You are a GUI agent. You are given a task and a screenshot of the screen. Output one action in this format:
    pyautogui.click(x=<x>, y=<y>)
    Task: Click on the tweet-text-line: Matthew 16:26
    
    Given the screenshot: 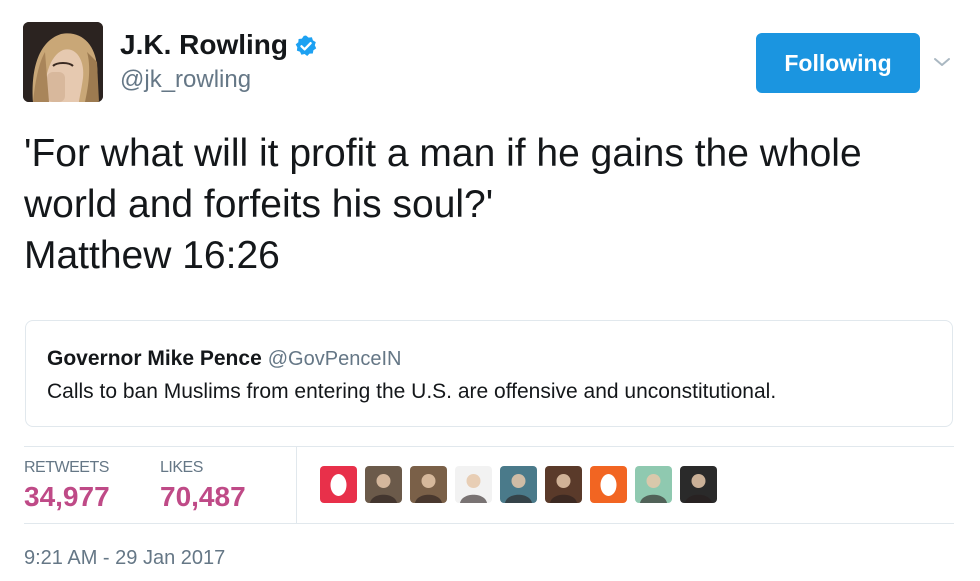 What is the action you would take?
    pyautogui.click(x=152, y=255)
    